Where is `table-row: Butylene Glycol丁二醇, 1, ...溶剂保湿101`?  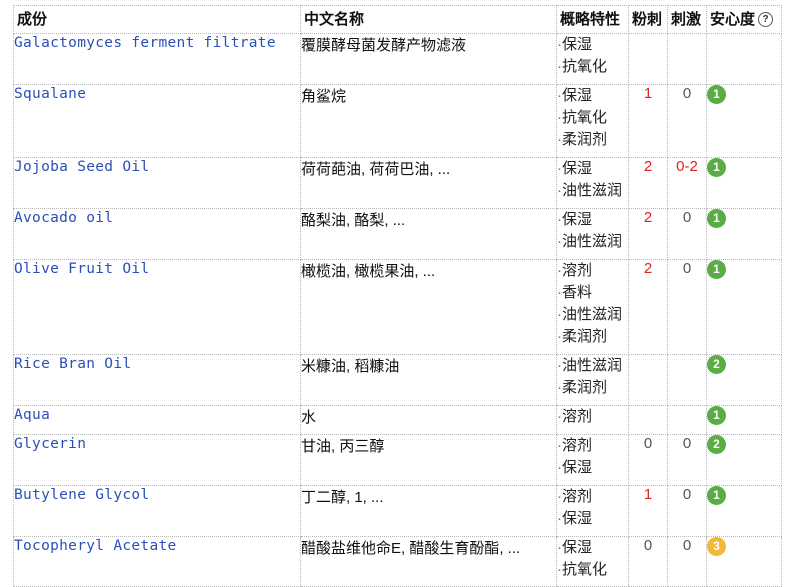 table-row: Butylene Glycol丁二醇, 1, ...溶剂保湿101 is located at coordinates (397, 511).